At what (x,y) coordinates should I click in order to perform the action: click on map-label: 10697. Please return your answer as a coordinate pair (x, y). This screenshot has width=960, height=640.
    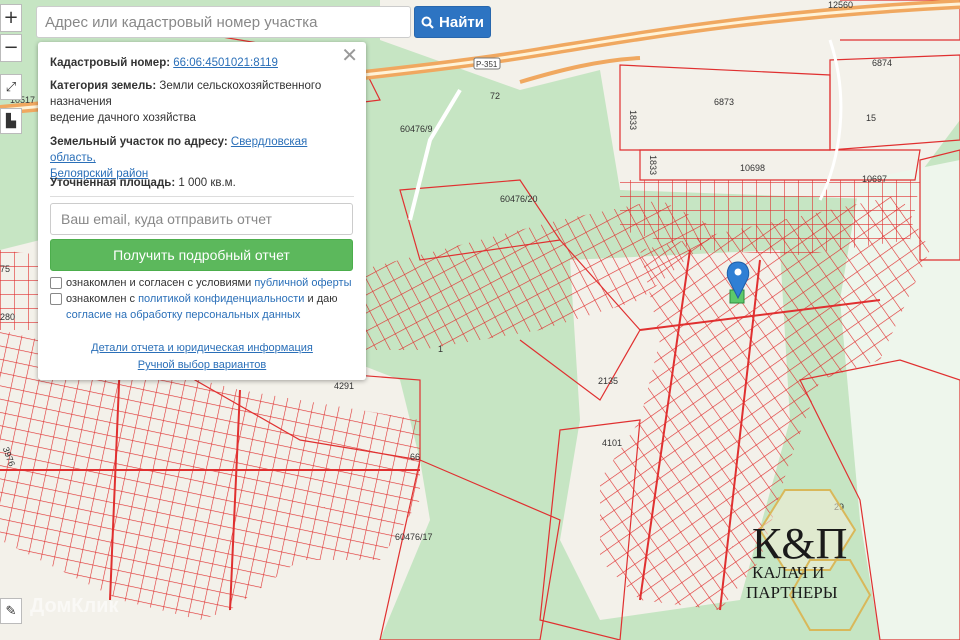
    Looking at the image, I should click on (874, 179).